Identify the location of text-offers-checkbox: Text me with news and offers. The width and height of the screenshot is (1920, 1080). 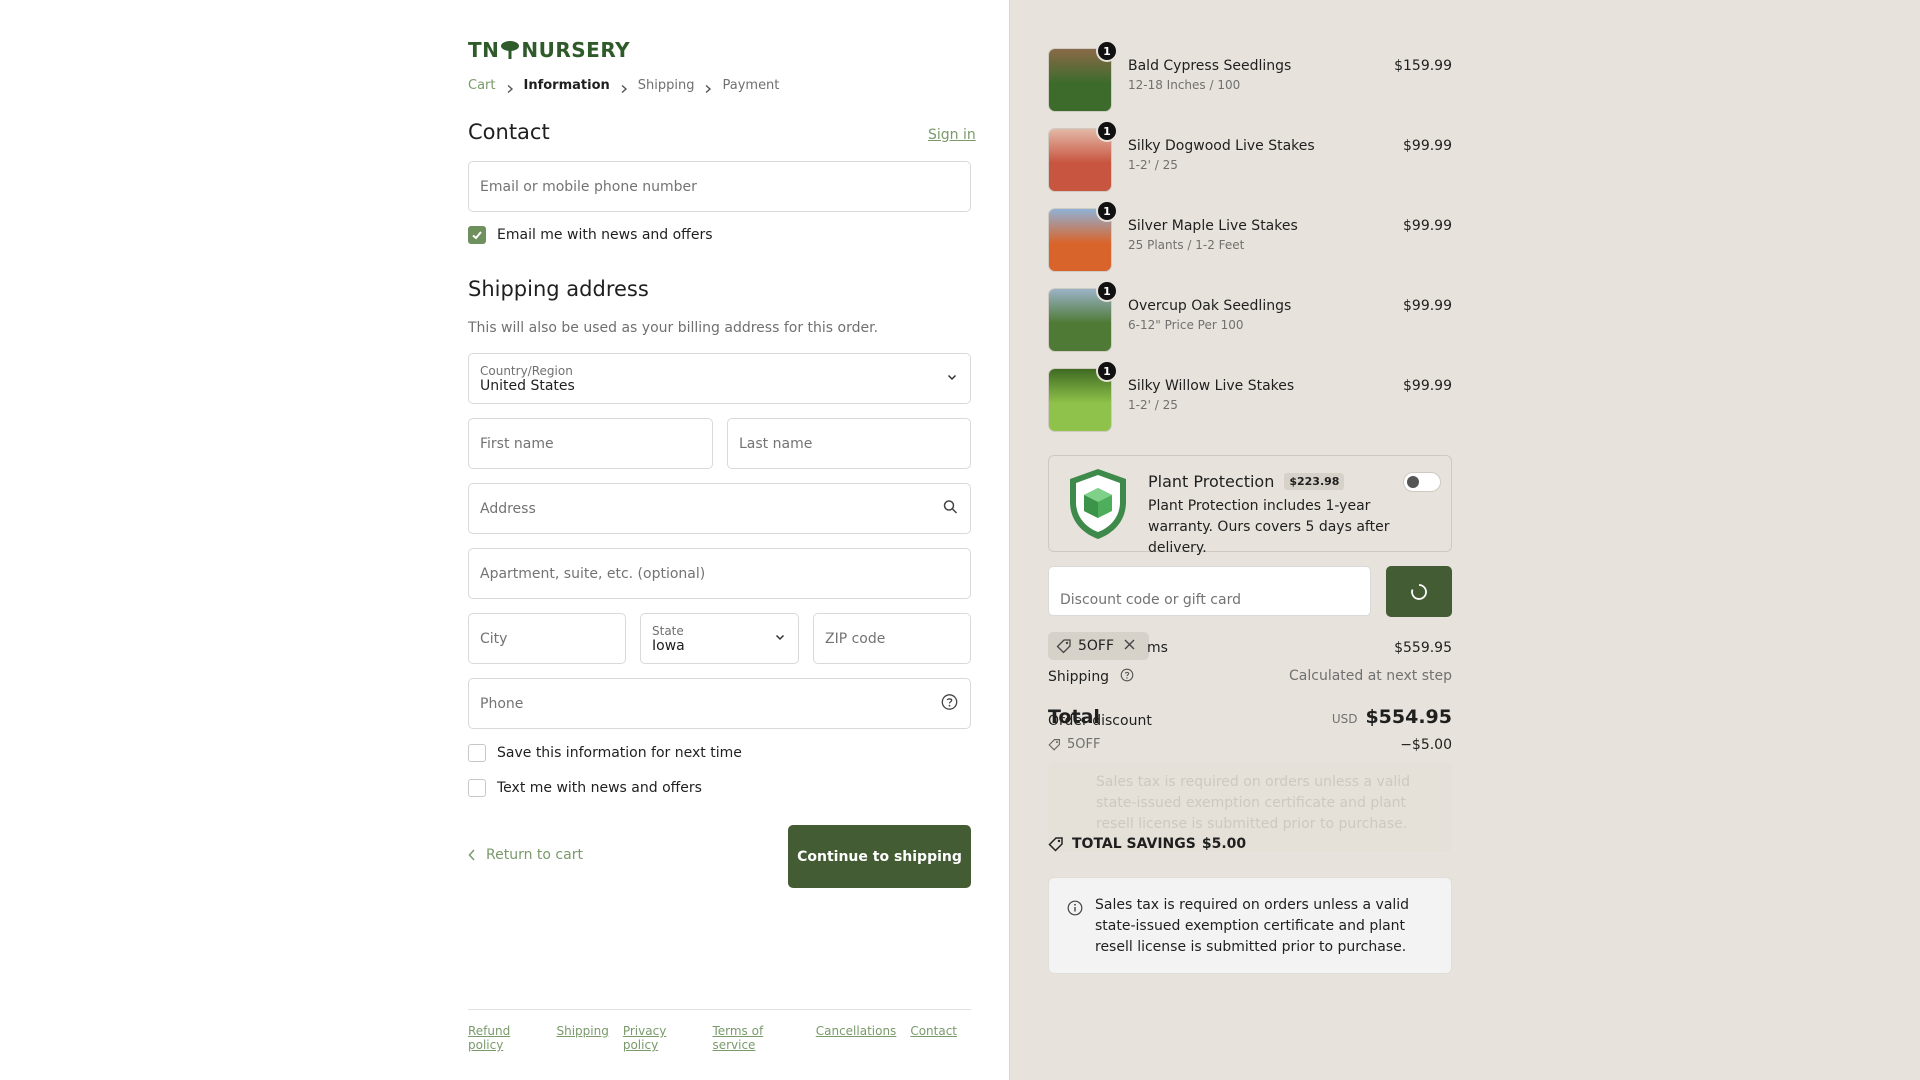
(585, 788).